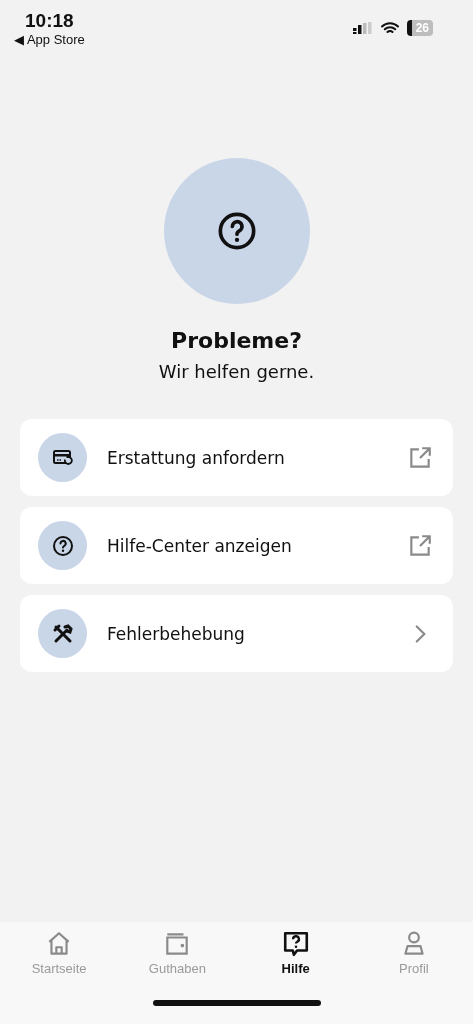  Describe the element at coordinates (295, 944) in the screenshot. I see `help-chat-icon` at that location.